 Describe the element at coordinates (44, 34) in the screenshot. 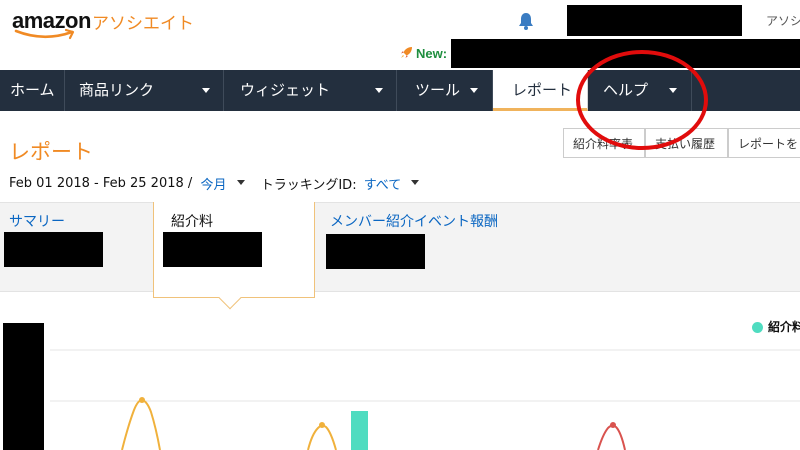

I see `logo-smile-icon` at that location.